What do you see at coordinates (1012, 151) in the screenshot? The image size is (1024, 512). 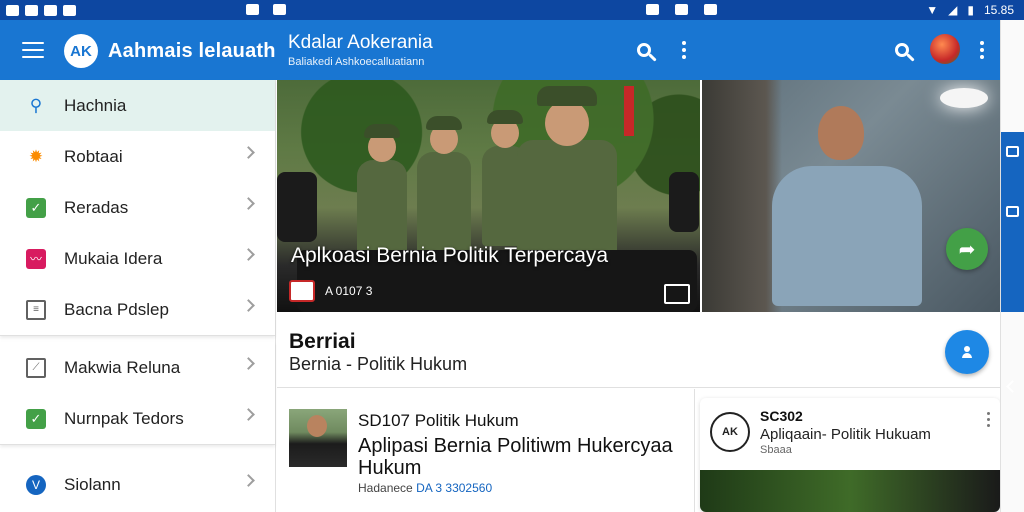 I see `window-icon` at bounding box center [1012, 151].